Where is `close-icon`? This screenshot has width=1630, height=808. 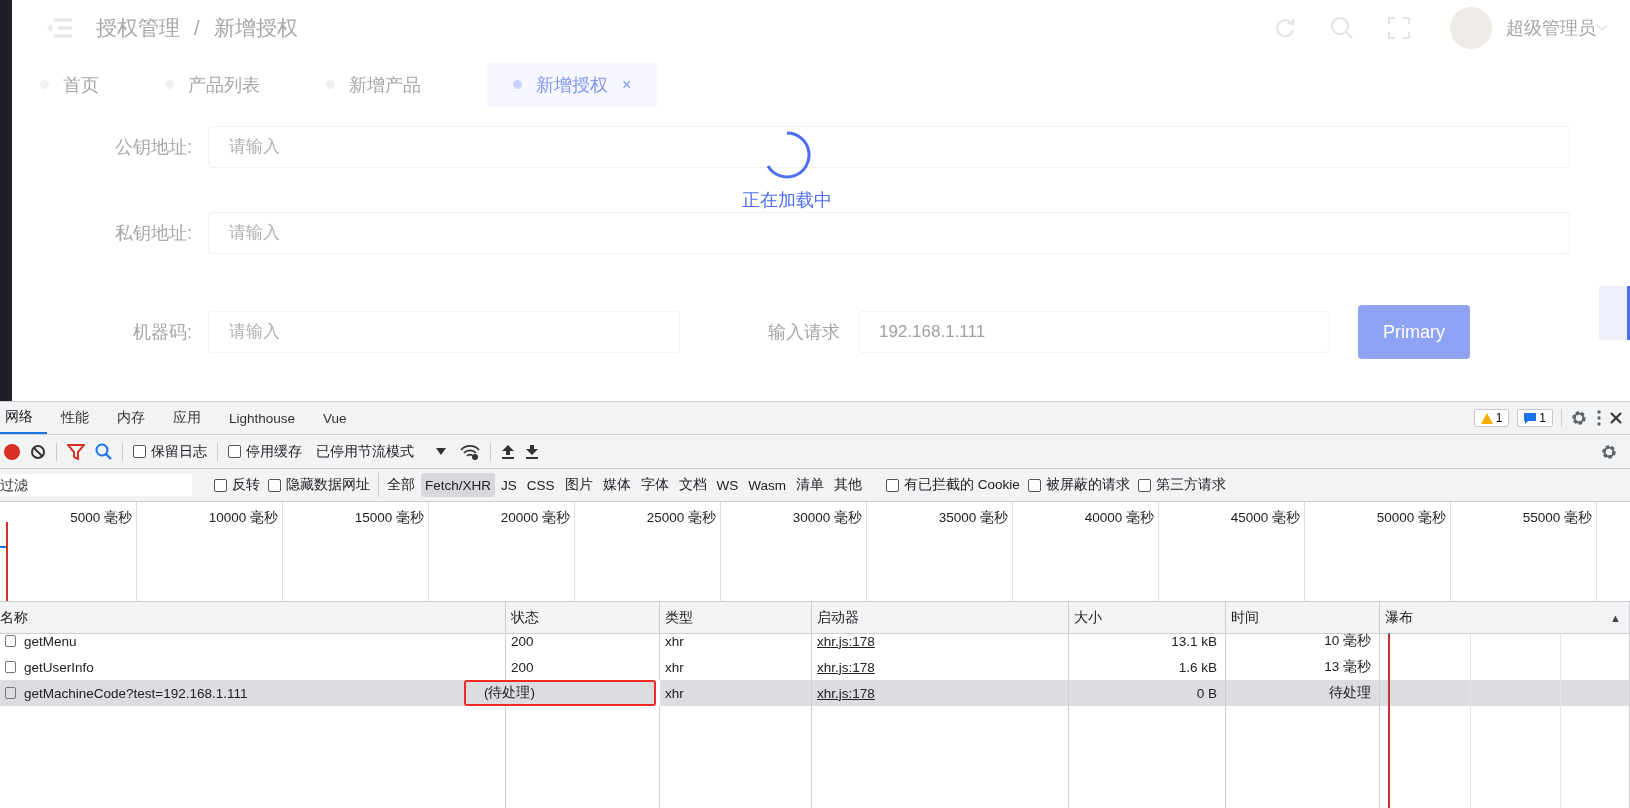
close-icon is located at coordinates (1616, 418).